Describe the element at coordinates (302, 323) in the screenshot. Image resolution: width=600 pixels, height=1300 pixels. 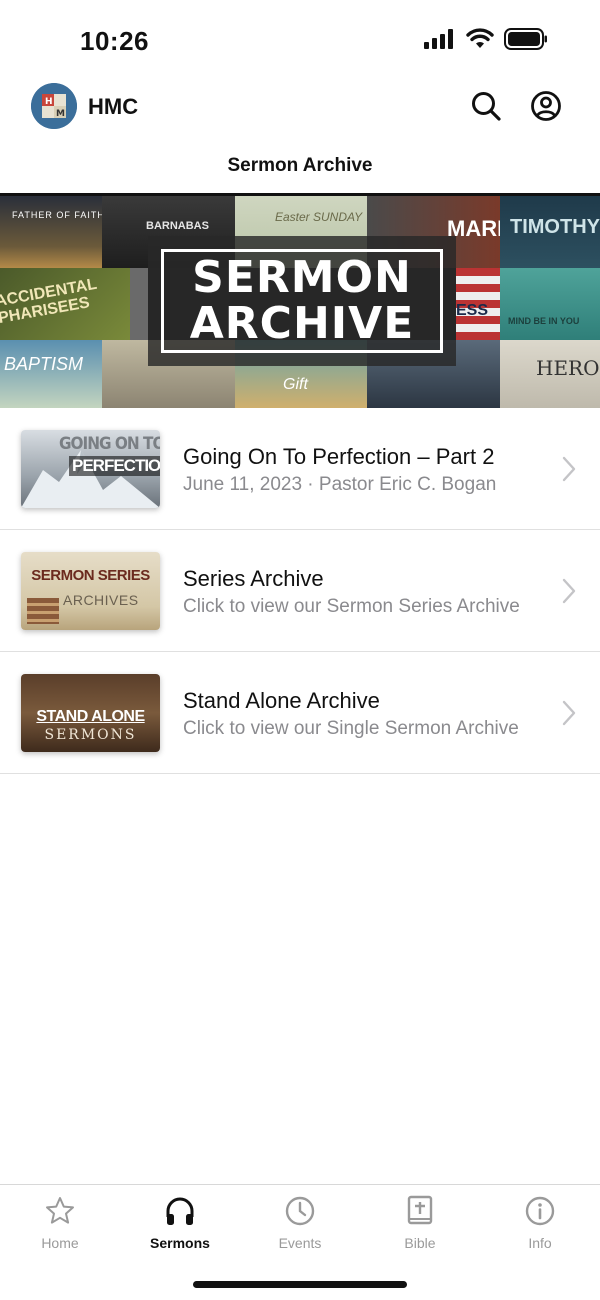
I see `banner-title-line2: ARCHIVE` at that location.